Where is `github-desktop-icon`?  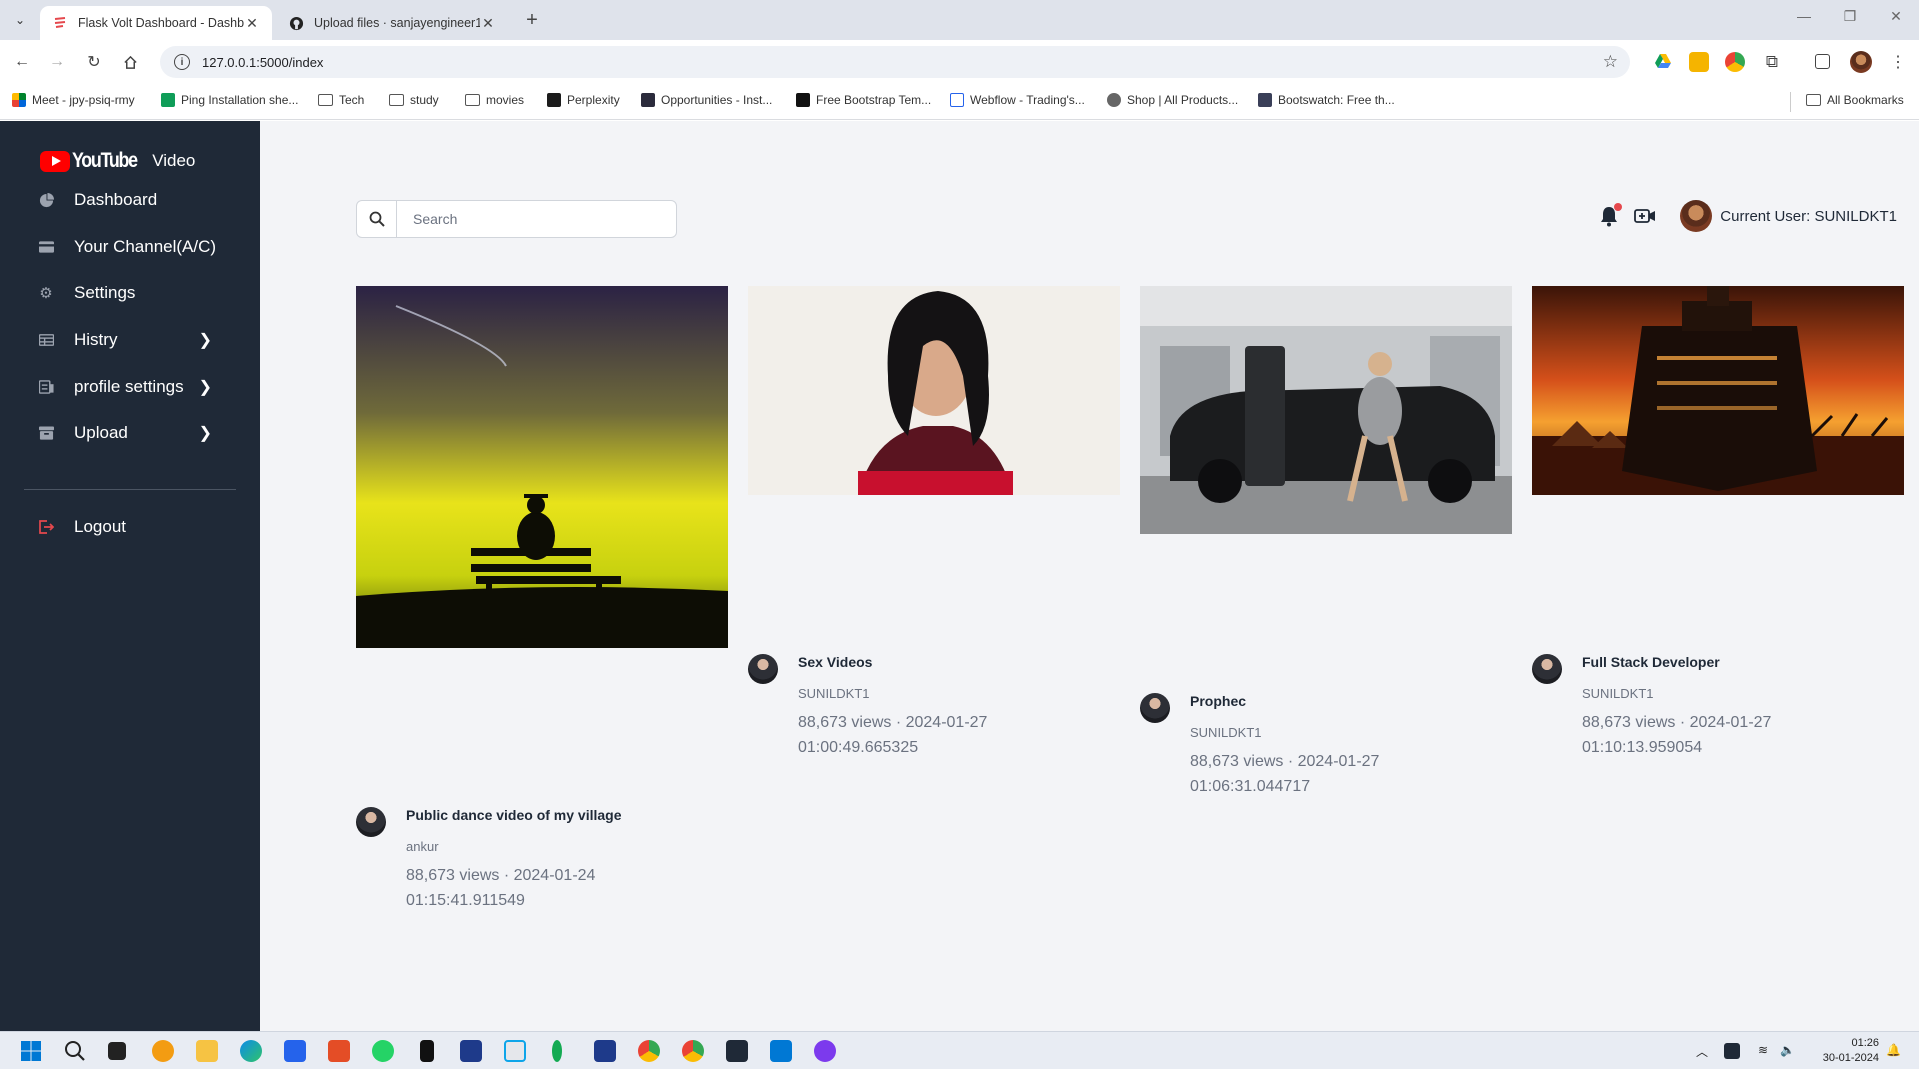 github-desktop-icon is located at coordinates (825, 1051).